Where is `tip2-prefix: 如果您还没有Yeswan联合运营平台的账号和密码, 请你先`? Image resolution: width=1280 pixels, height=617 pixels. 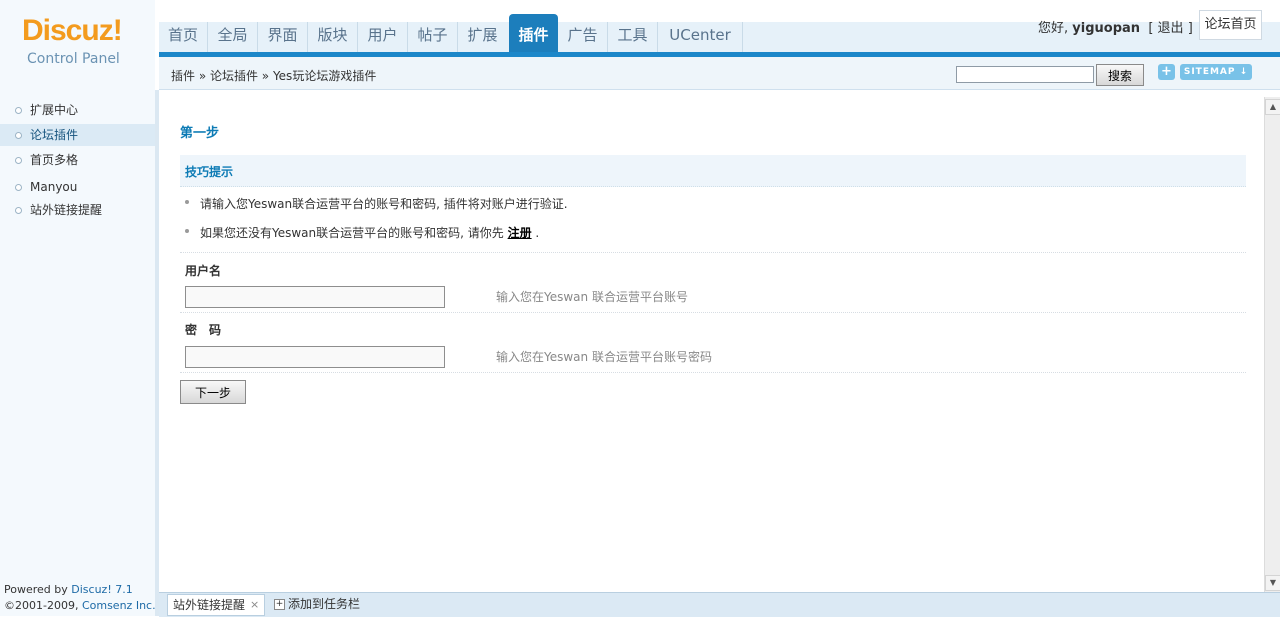
tip2-prefix: 如果您还没有Yeswan联合运营平台的账号和密码, 请你先 is located at coordinates (354, 233).